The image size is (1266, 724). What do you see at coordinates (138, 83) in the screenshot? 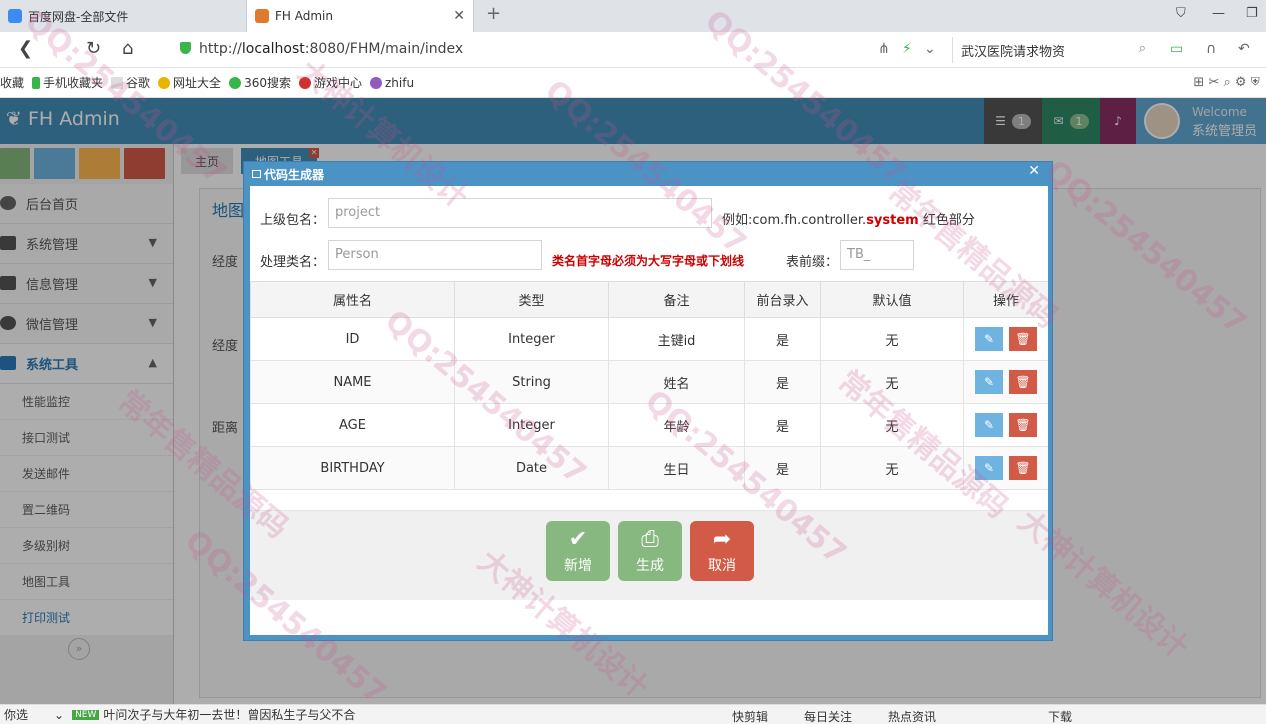
I see `bookmark-label: 谷歌` at bounding box center [138, 83].